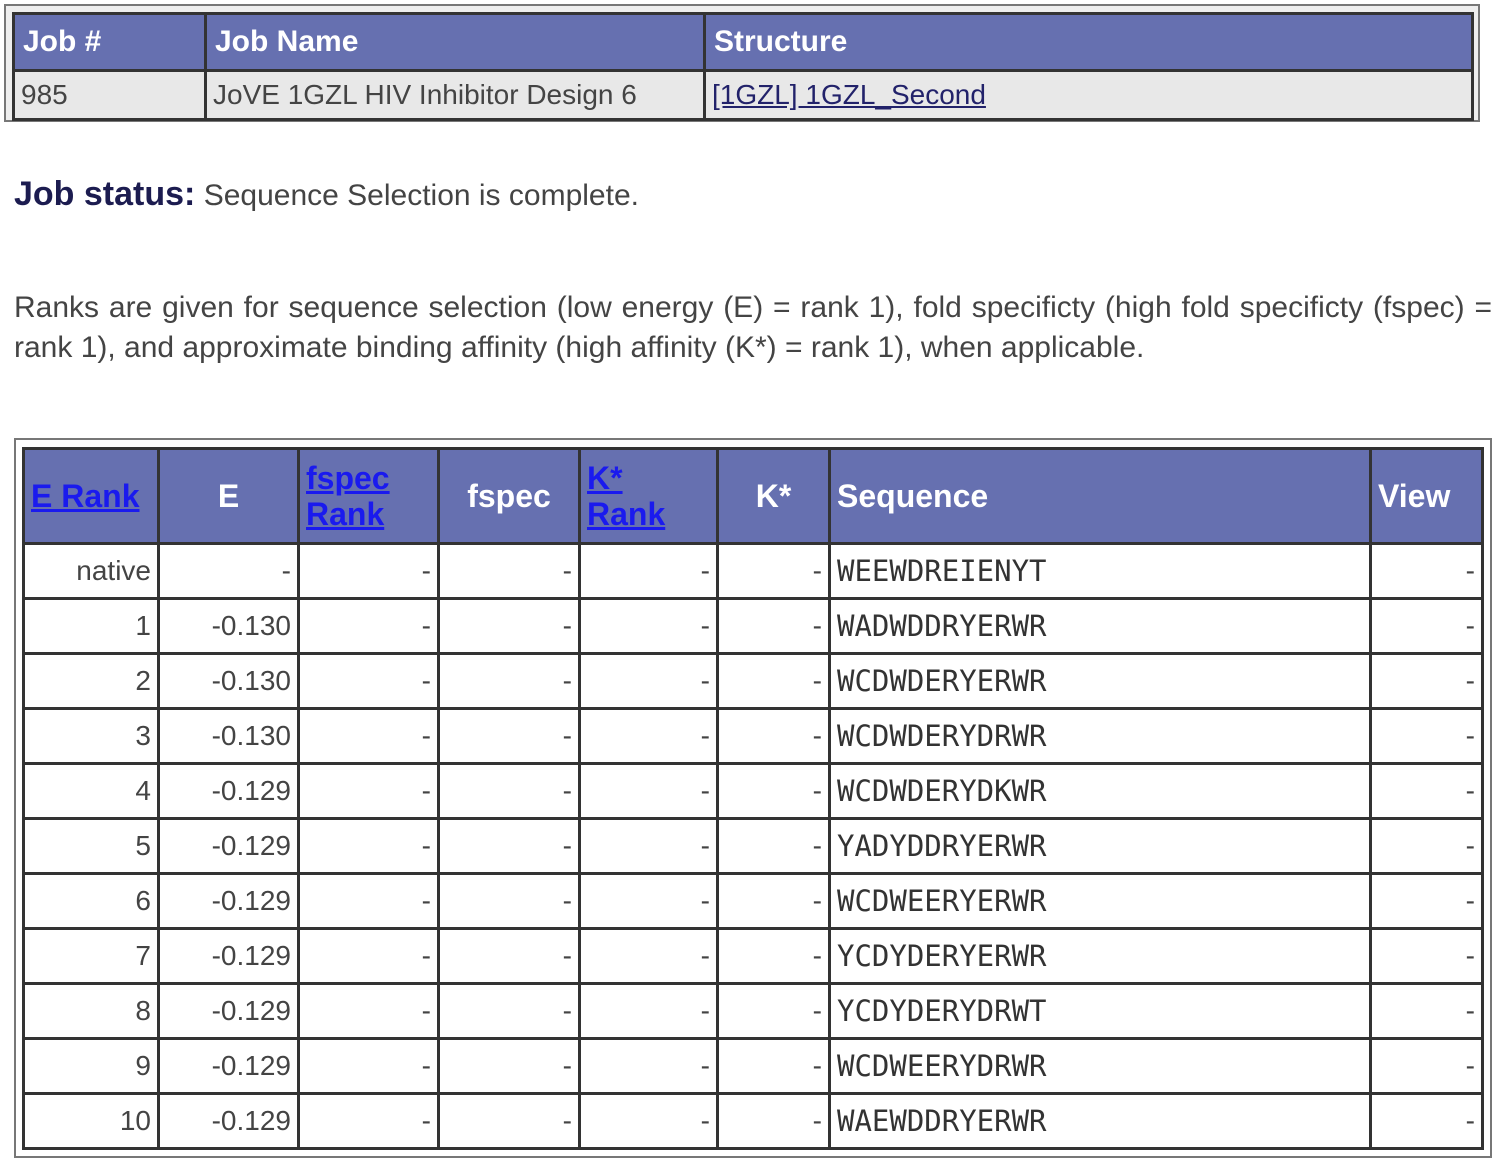 The image size is (1500, 1158). Describe the element at coordinates (109, 95) in the screenshot. I see `job-number: 985` at that location.